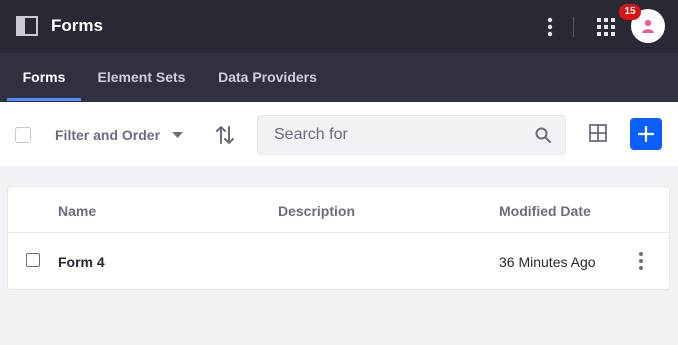 The height and width of the screenshot is (345, 678). Describe the element at coordinates (573, 27) in the screenshot. I see `header-divider` at that location.